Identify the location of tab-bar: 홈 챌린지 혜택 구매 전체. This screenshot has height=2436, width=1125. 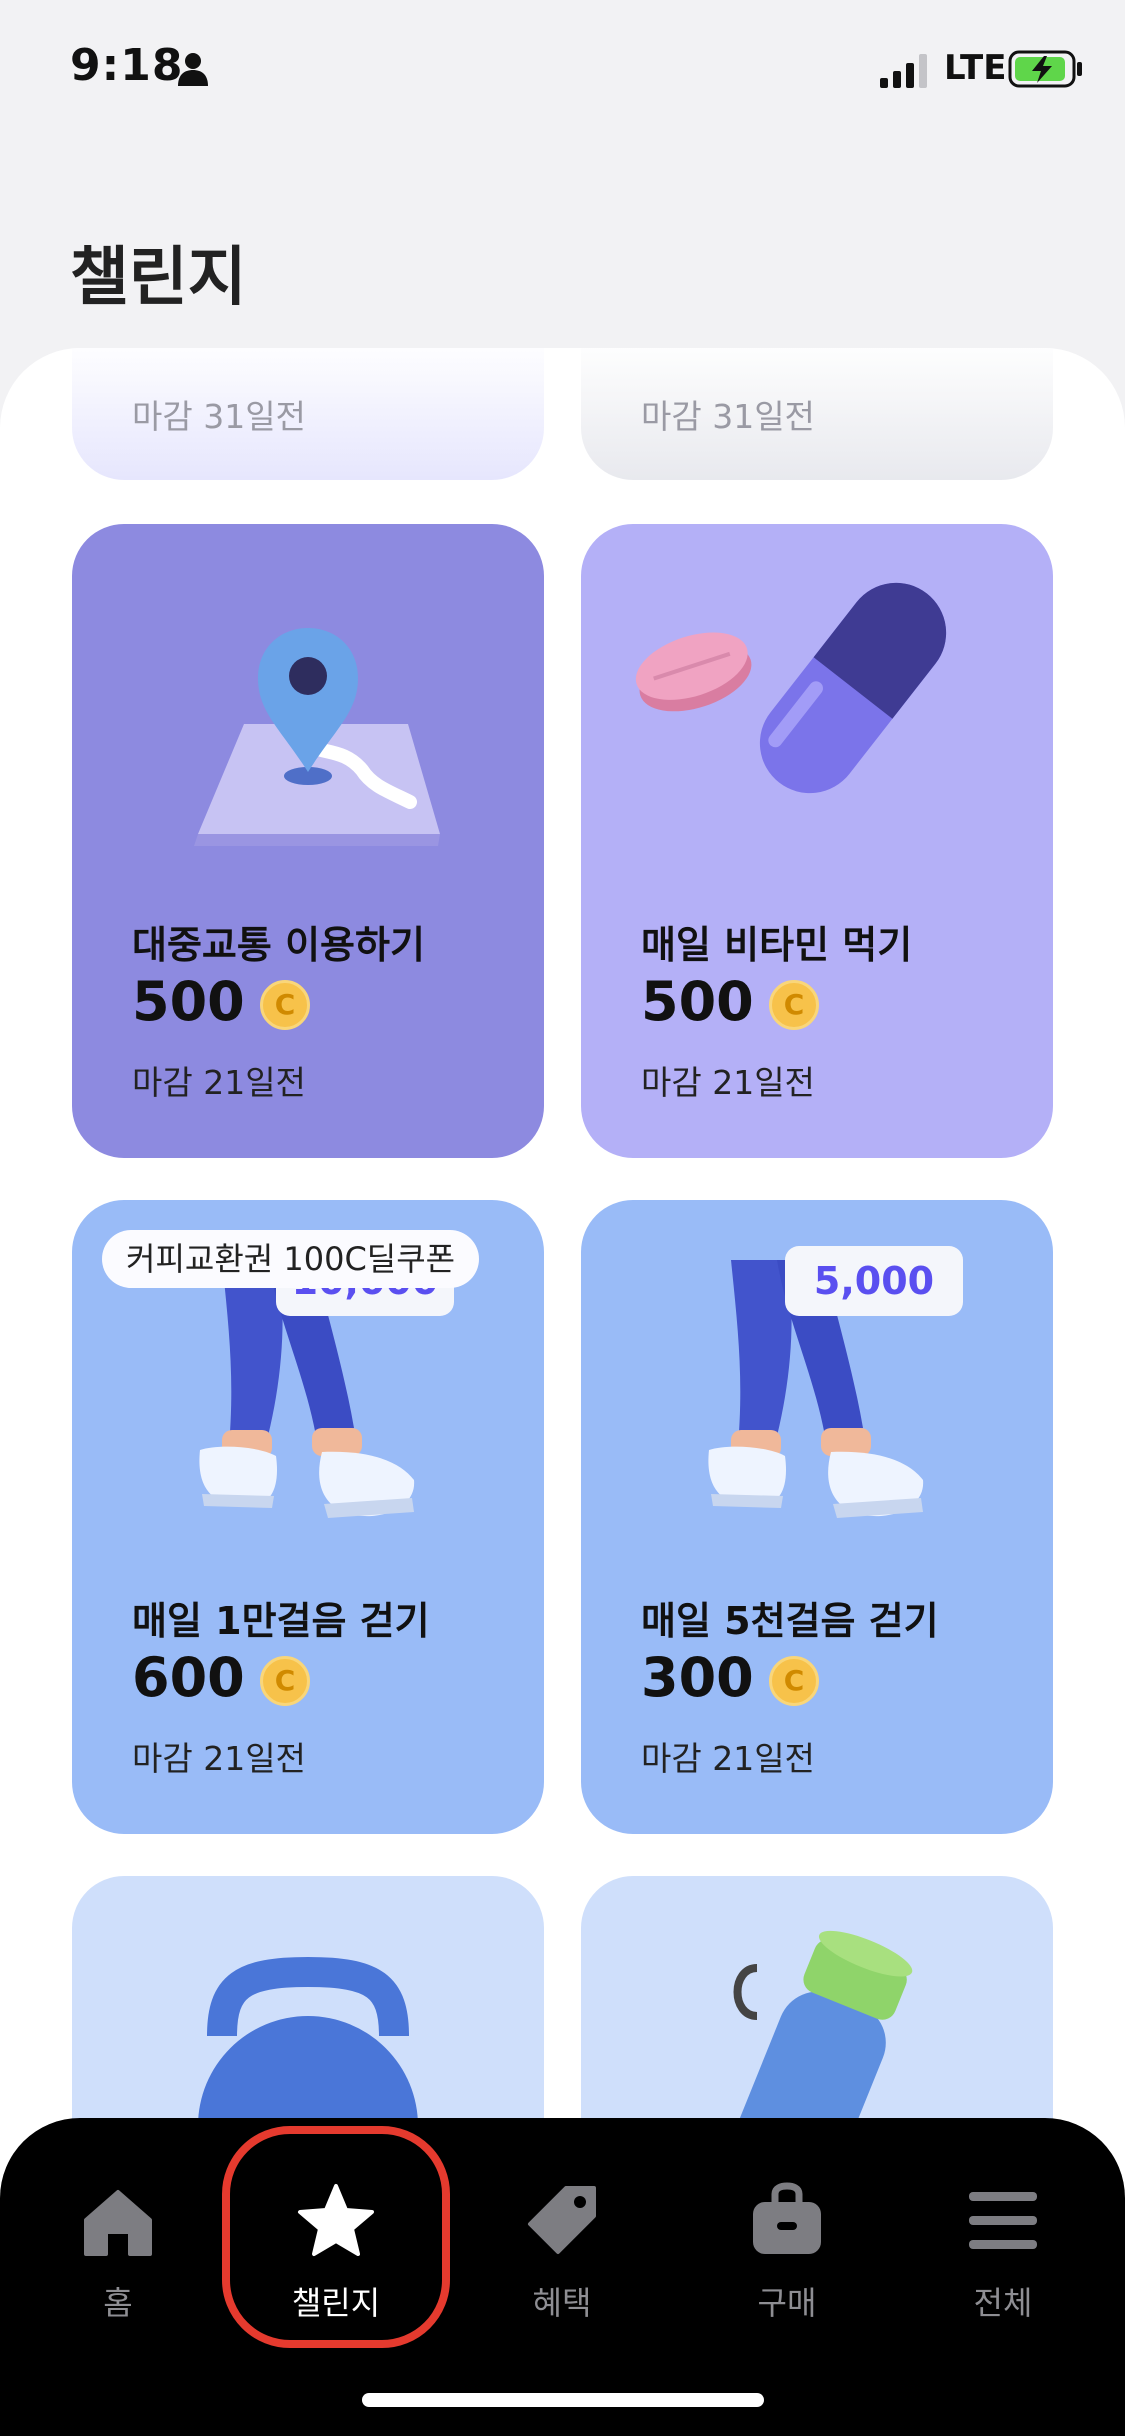
(562, 2277).